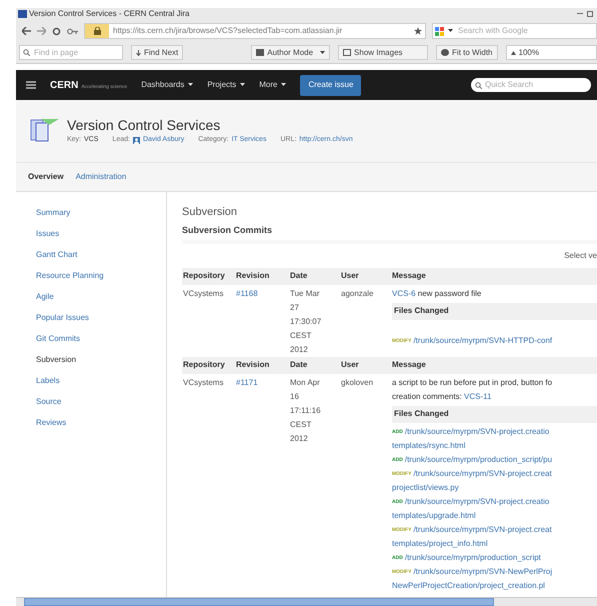 The height and width of the screenshot is (606, 597). What do you see at coordinates (22, 14) in the screenshot?
I see `app-icon` at bounding box center [22, 14].